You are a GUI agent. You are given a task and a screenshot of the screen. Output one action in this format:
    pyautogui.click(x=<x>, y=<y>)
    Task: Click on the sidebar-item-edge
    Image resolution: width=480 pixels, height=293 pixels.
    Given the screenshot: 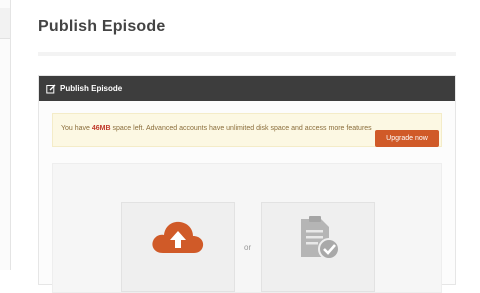 What is the action you would take?
    pyautogui.click(x=5, y=23)
    